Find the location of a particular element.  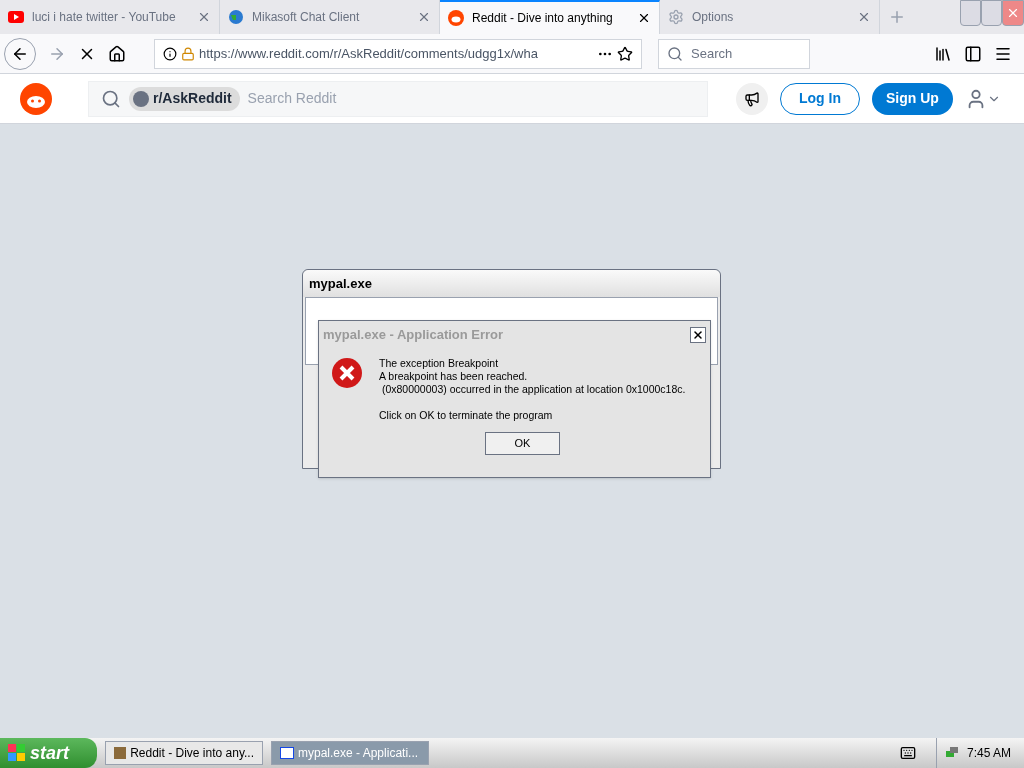

tab-title: Mikasoft Chat Client is located at coordinates (306, 17).